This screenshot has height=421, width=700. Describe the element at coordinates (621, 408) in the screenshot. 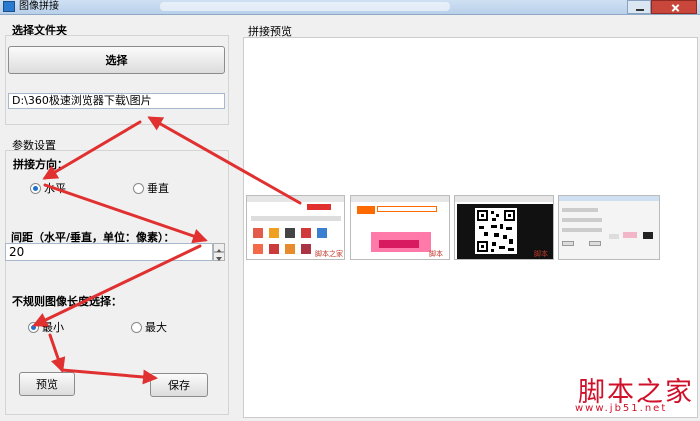

I see `site-url: www.jb51.net` at that location.